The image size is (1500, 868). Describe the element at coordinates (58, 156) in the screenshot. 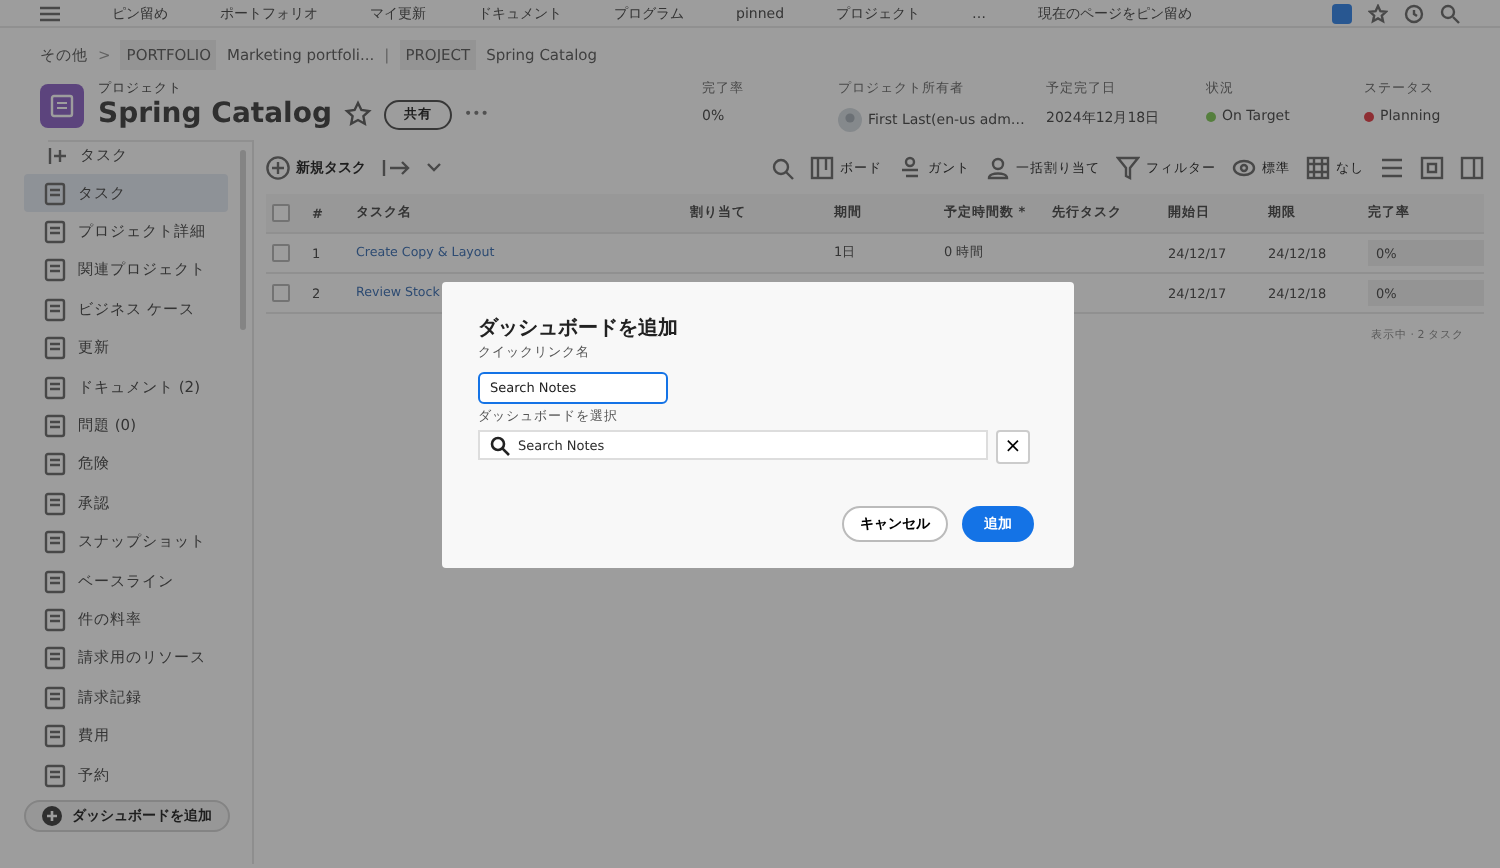

I see `collapse-icon` at that location.